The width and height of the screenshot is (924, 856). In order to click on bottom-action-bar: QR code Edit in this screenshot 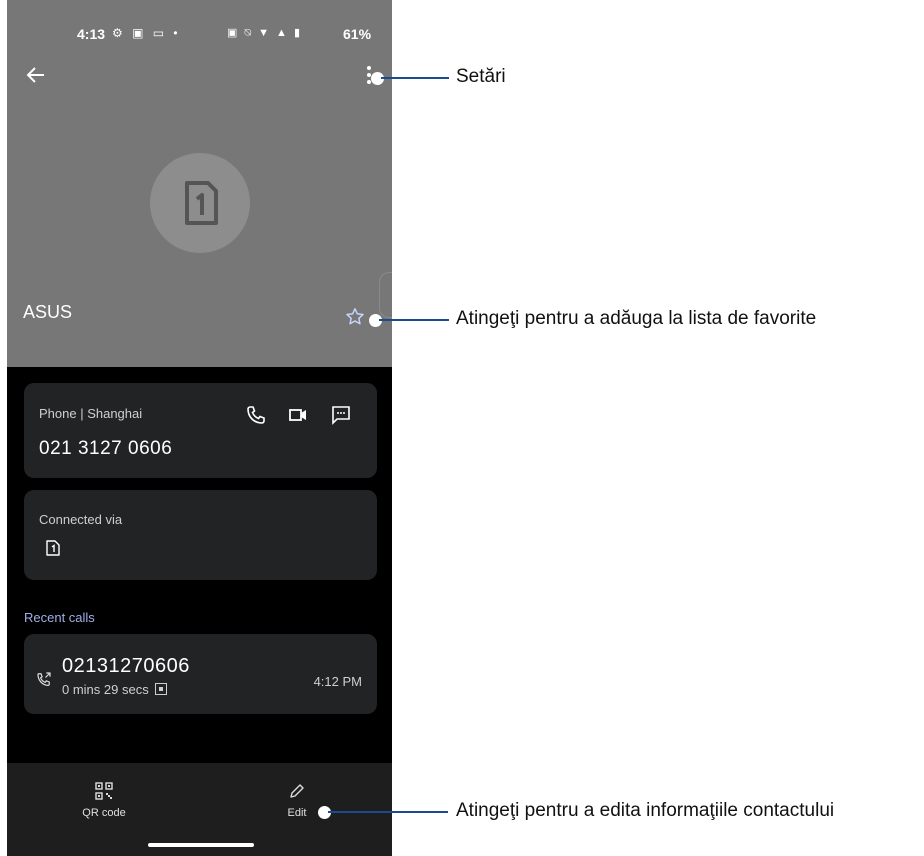, I will do `click(199, 809)`.